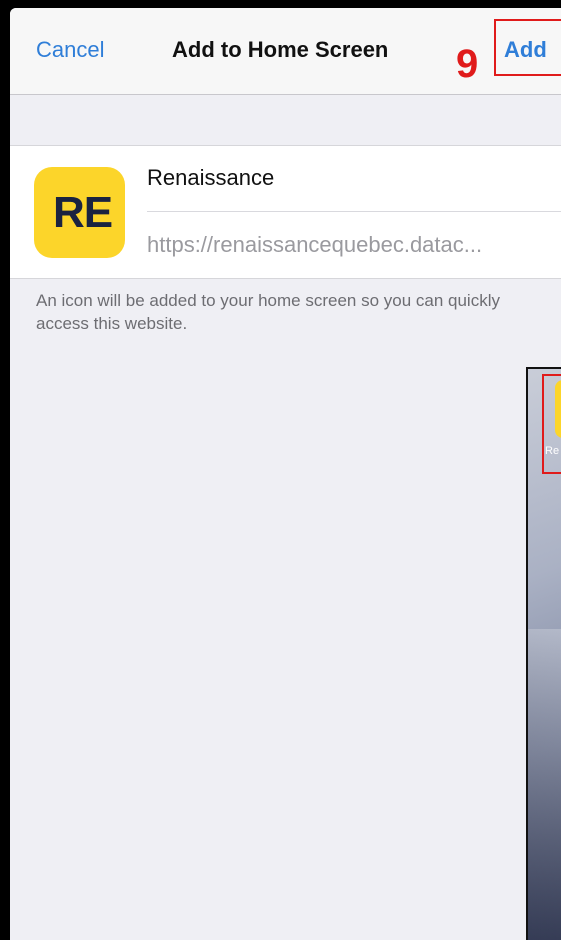  I want to click on preview-icon-highlight, so click(551, 424).